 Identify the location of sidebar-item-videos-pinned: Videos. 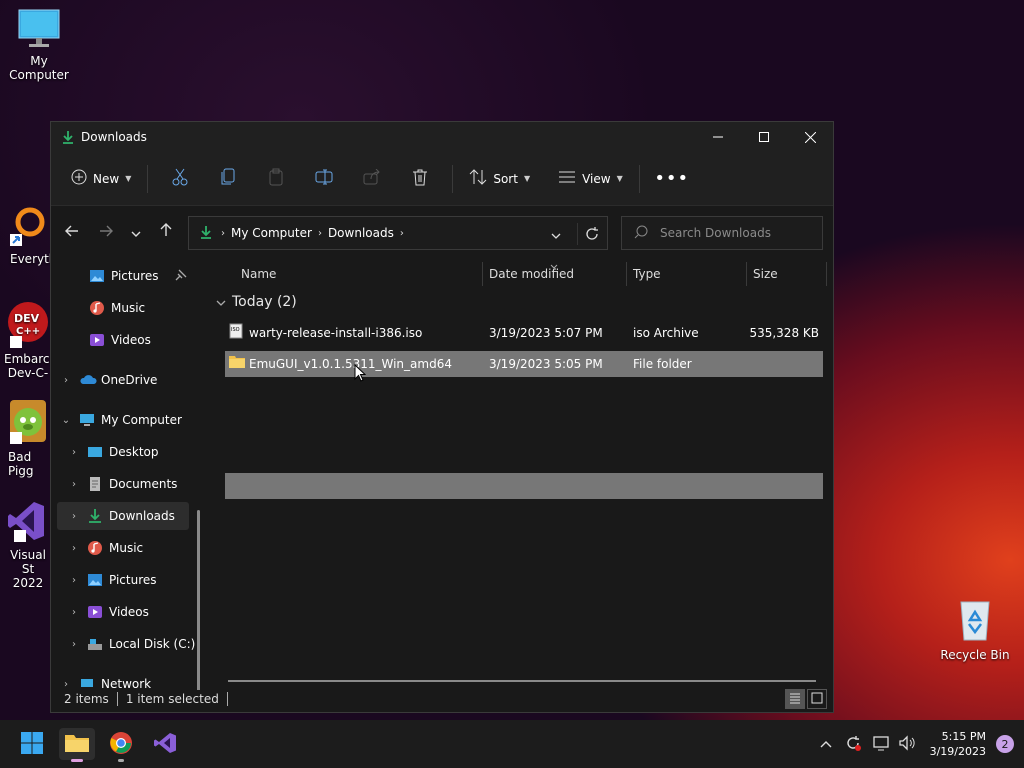
(126, 340).